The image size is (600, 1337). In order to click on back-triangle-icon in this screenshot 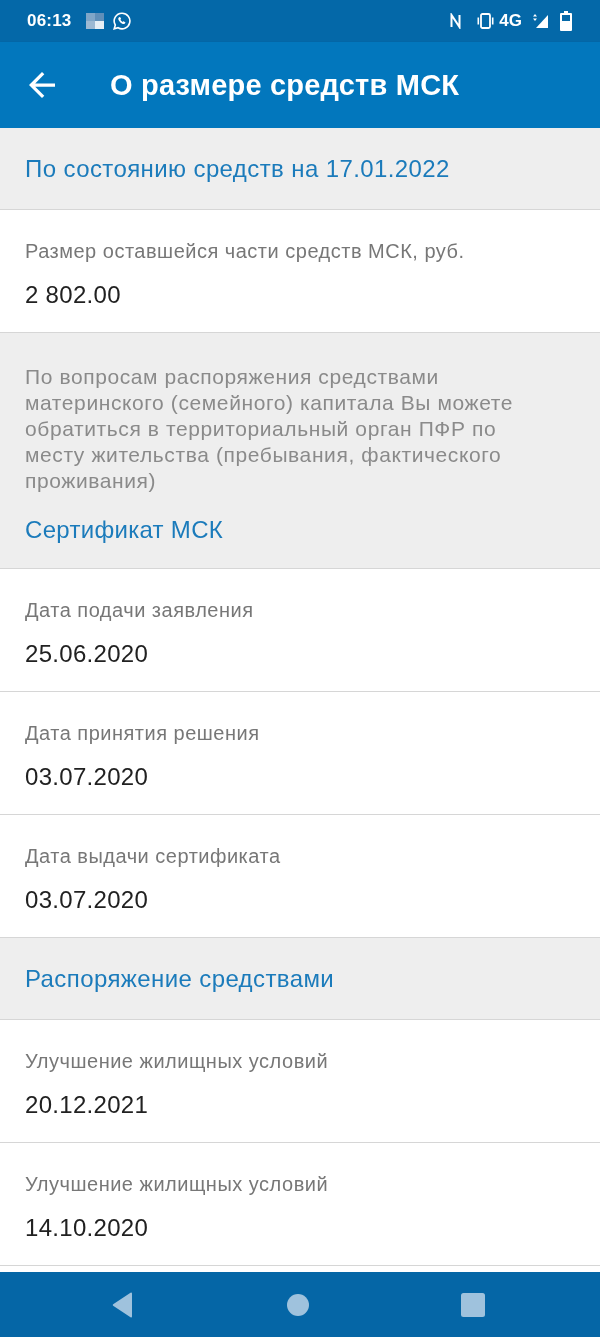, I will do `click(123, 1304)`.